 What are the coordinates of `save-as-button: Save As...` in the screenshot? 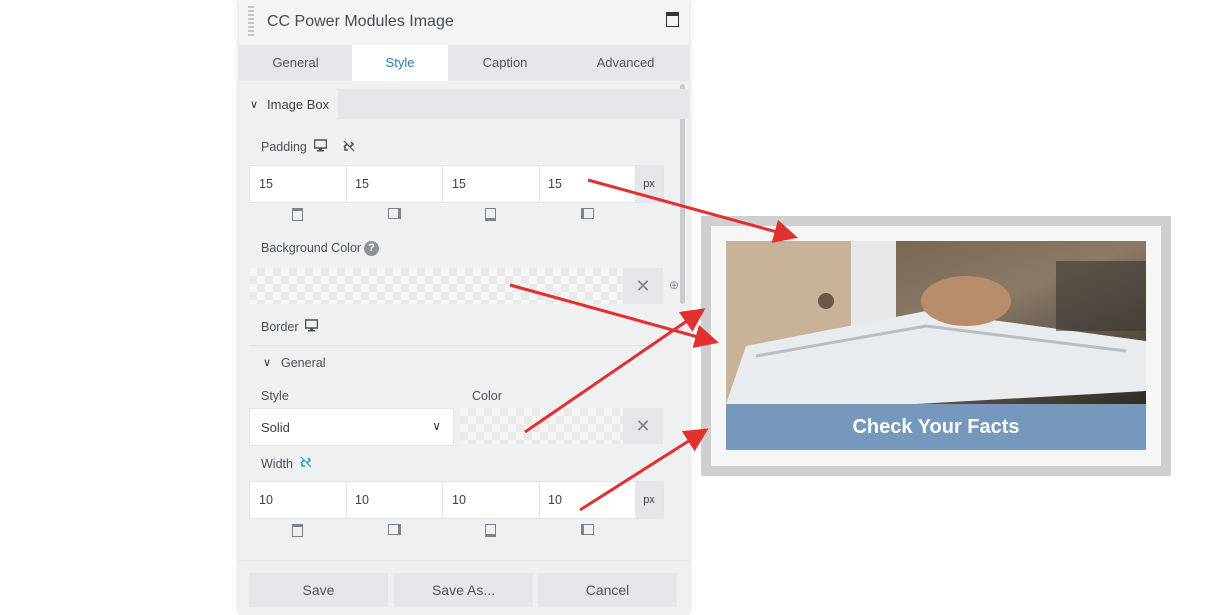 It's located at (463, 590).